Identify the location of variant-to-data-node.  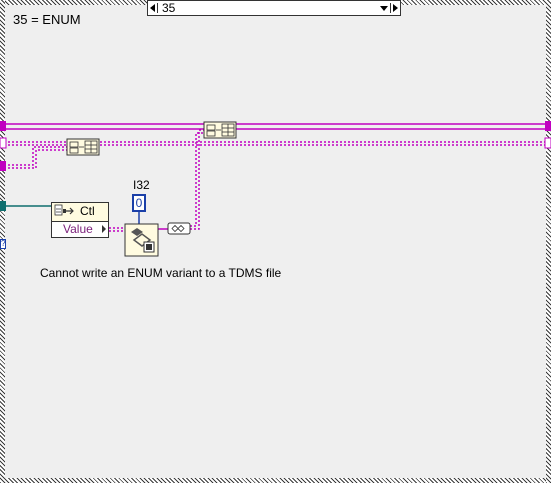
(141, 240).